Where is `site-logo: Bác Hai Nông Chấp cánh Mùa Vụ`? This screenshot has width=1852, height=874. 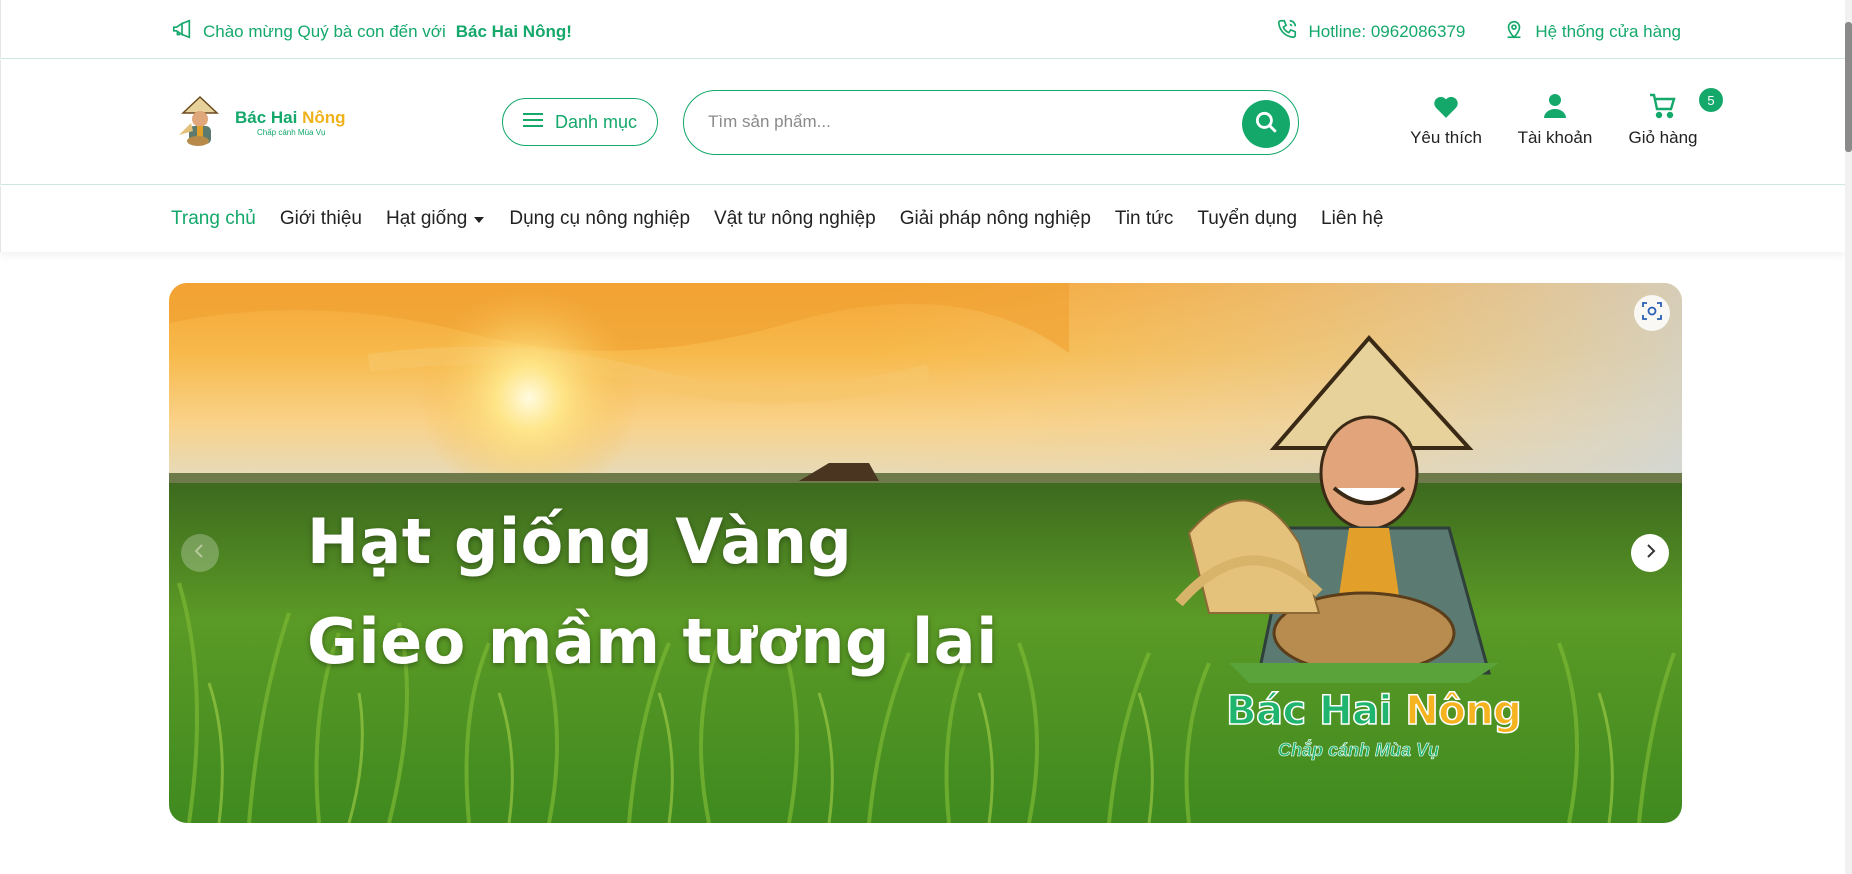
site-logo: Bác Hai Nông Chấp cánh Mùa Vụ is located at coordinates (263, 122).